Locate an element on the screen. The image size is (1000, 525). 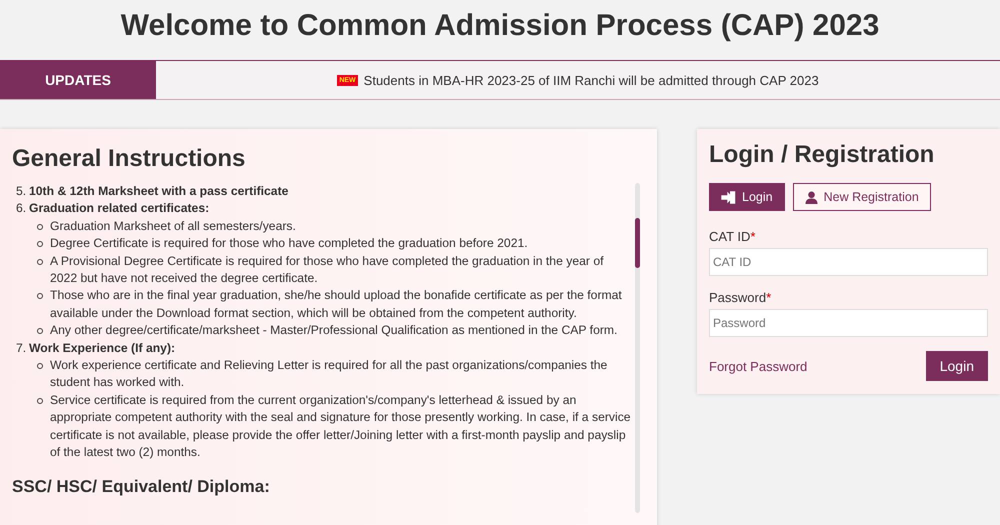
list-heading: Work Experience (If any): is located at coordinates (102, 348).